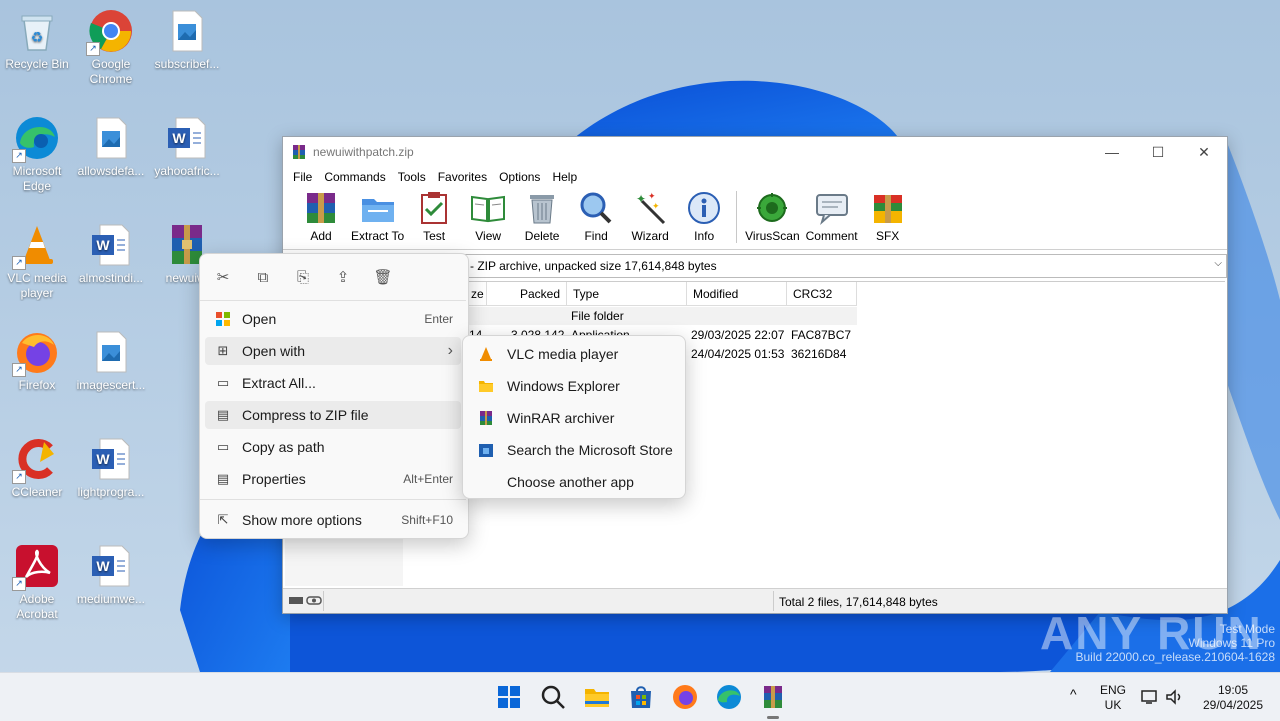  I want to click on menu-favorites: Favorites, so click(462, 177).